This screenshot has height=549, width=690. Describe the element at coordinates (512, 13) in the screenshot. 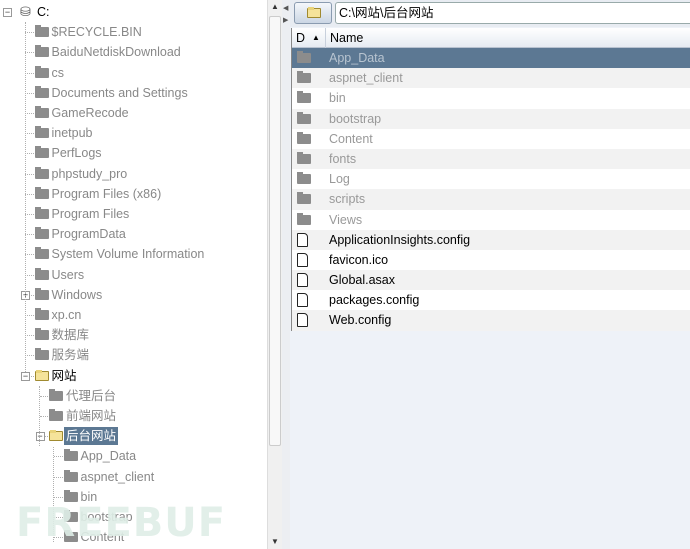

I see `path-input: C:\网站\后台网站` at that location.